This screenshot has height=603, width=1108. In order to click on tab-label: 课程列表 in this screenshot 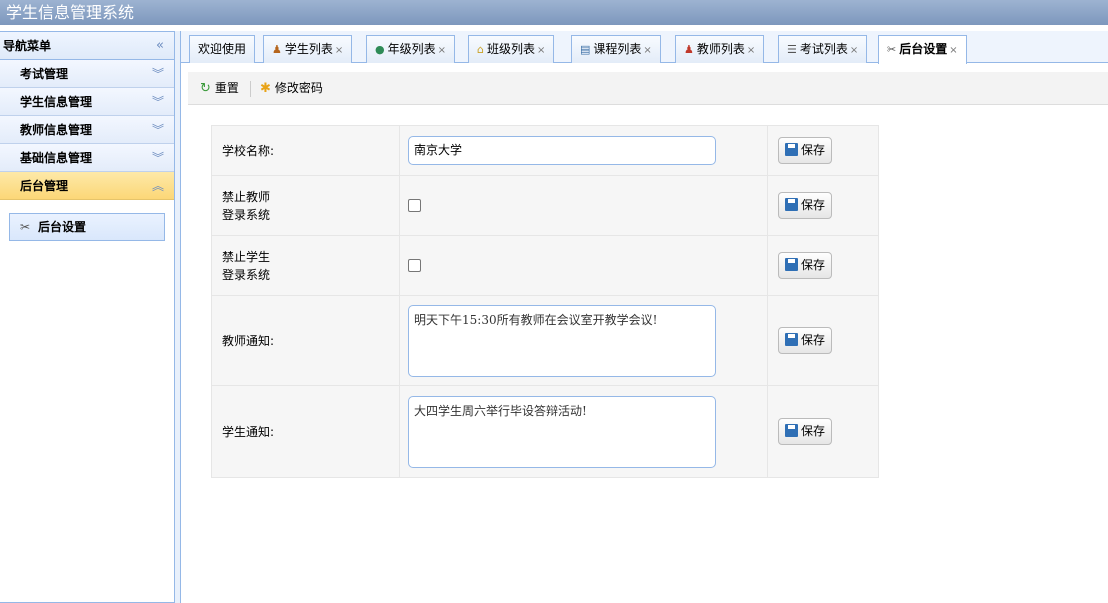, I will do `click(617, 49)`.